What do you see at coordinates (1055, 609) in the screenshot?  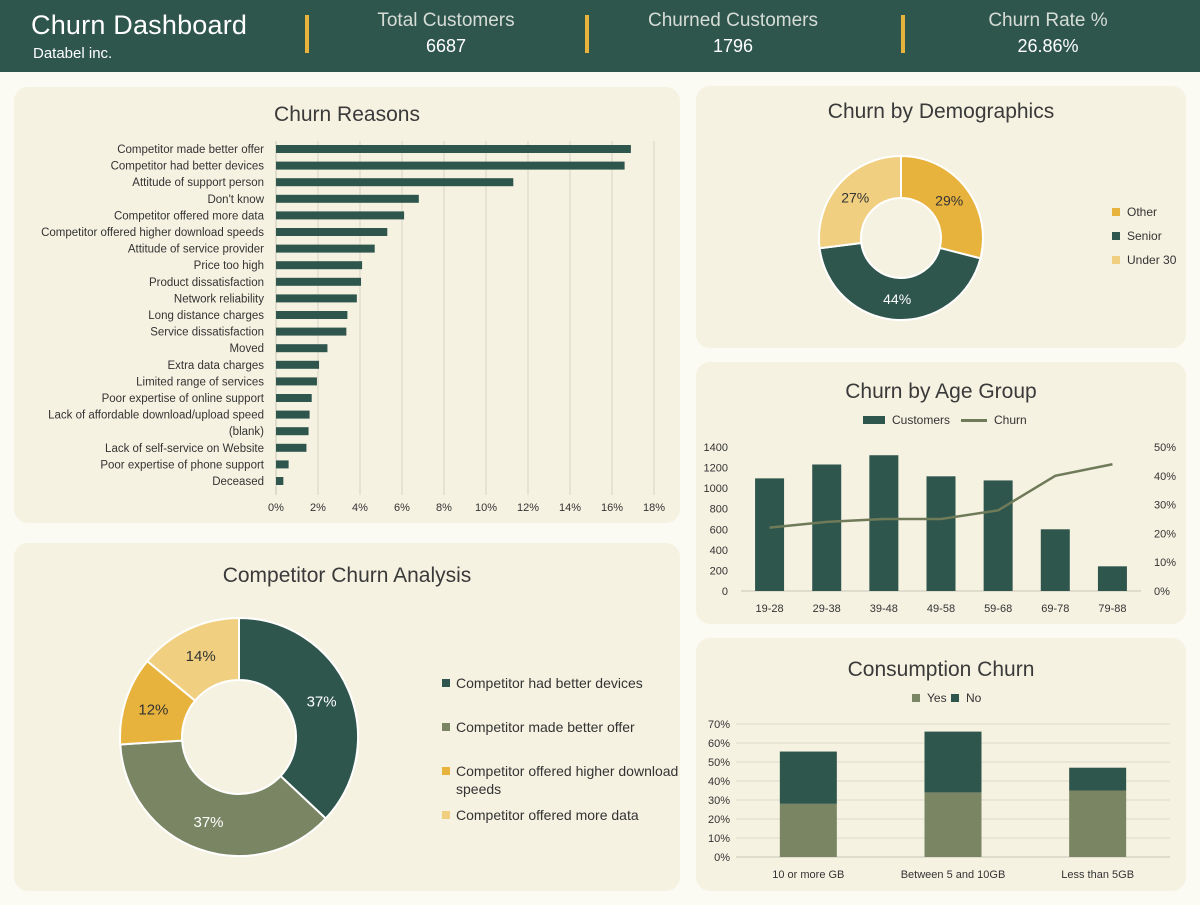 I see `x-tick-label: 69-78` at bounding box center [1055, 609].